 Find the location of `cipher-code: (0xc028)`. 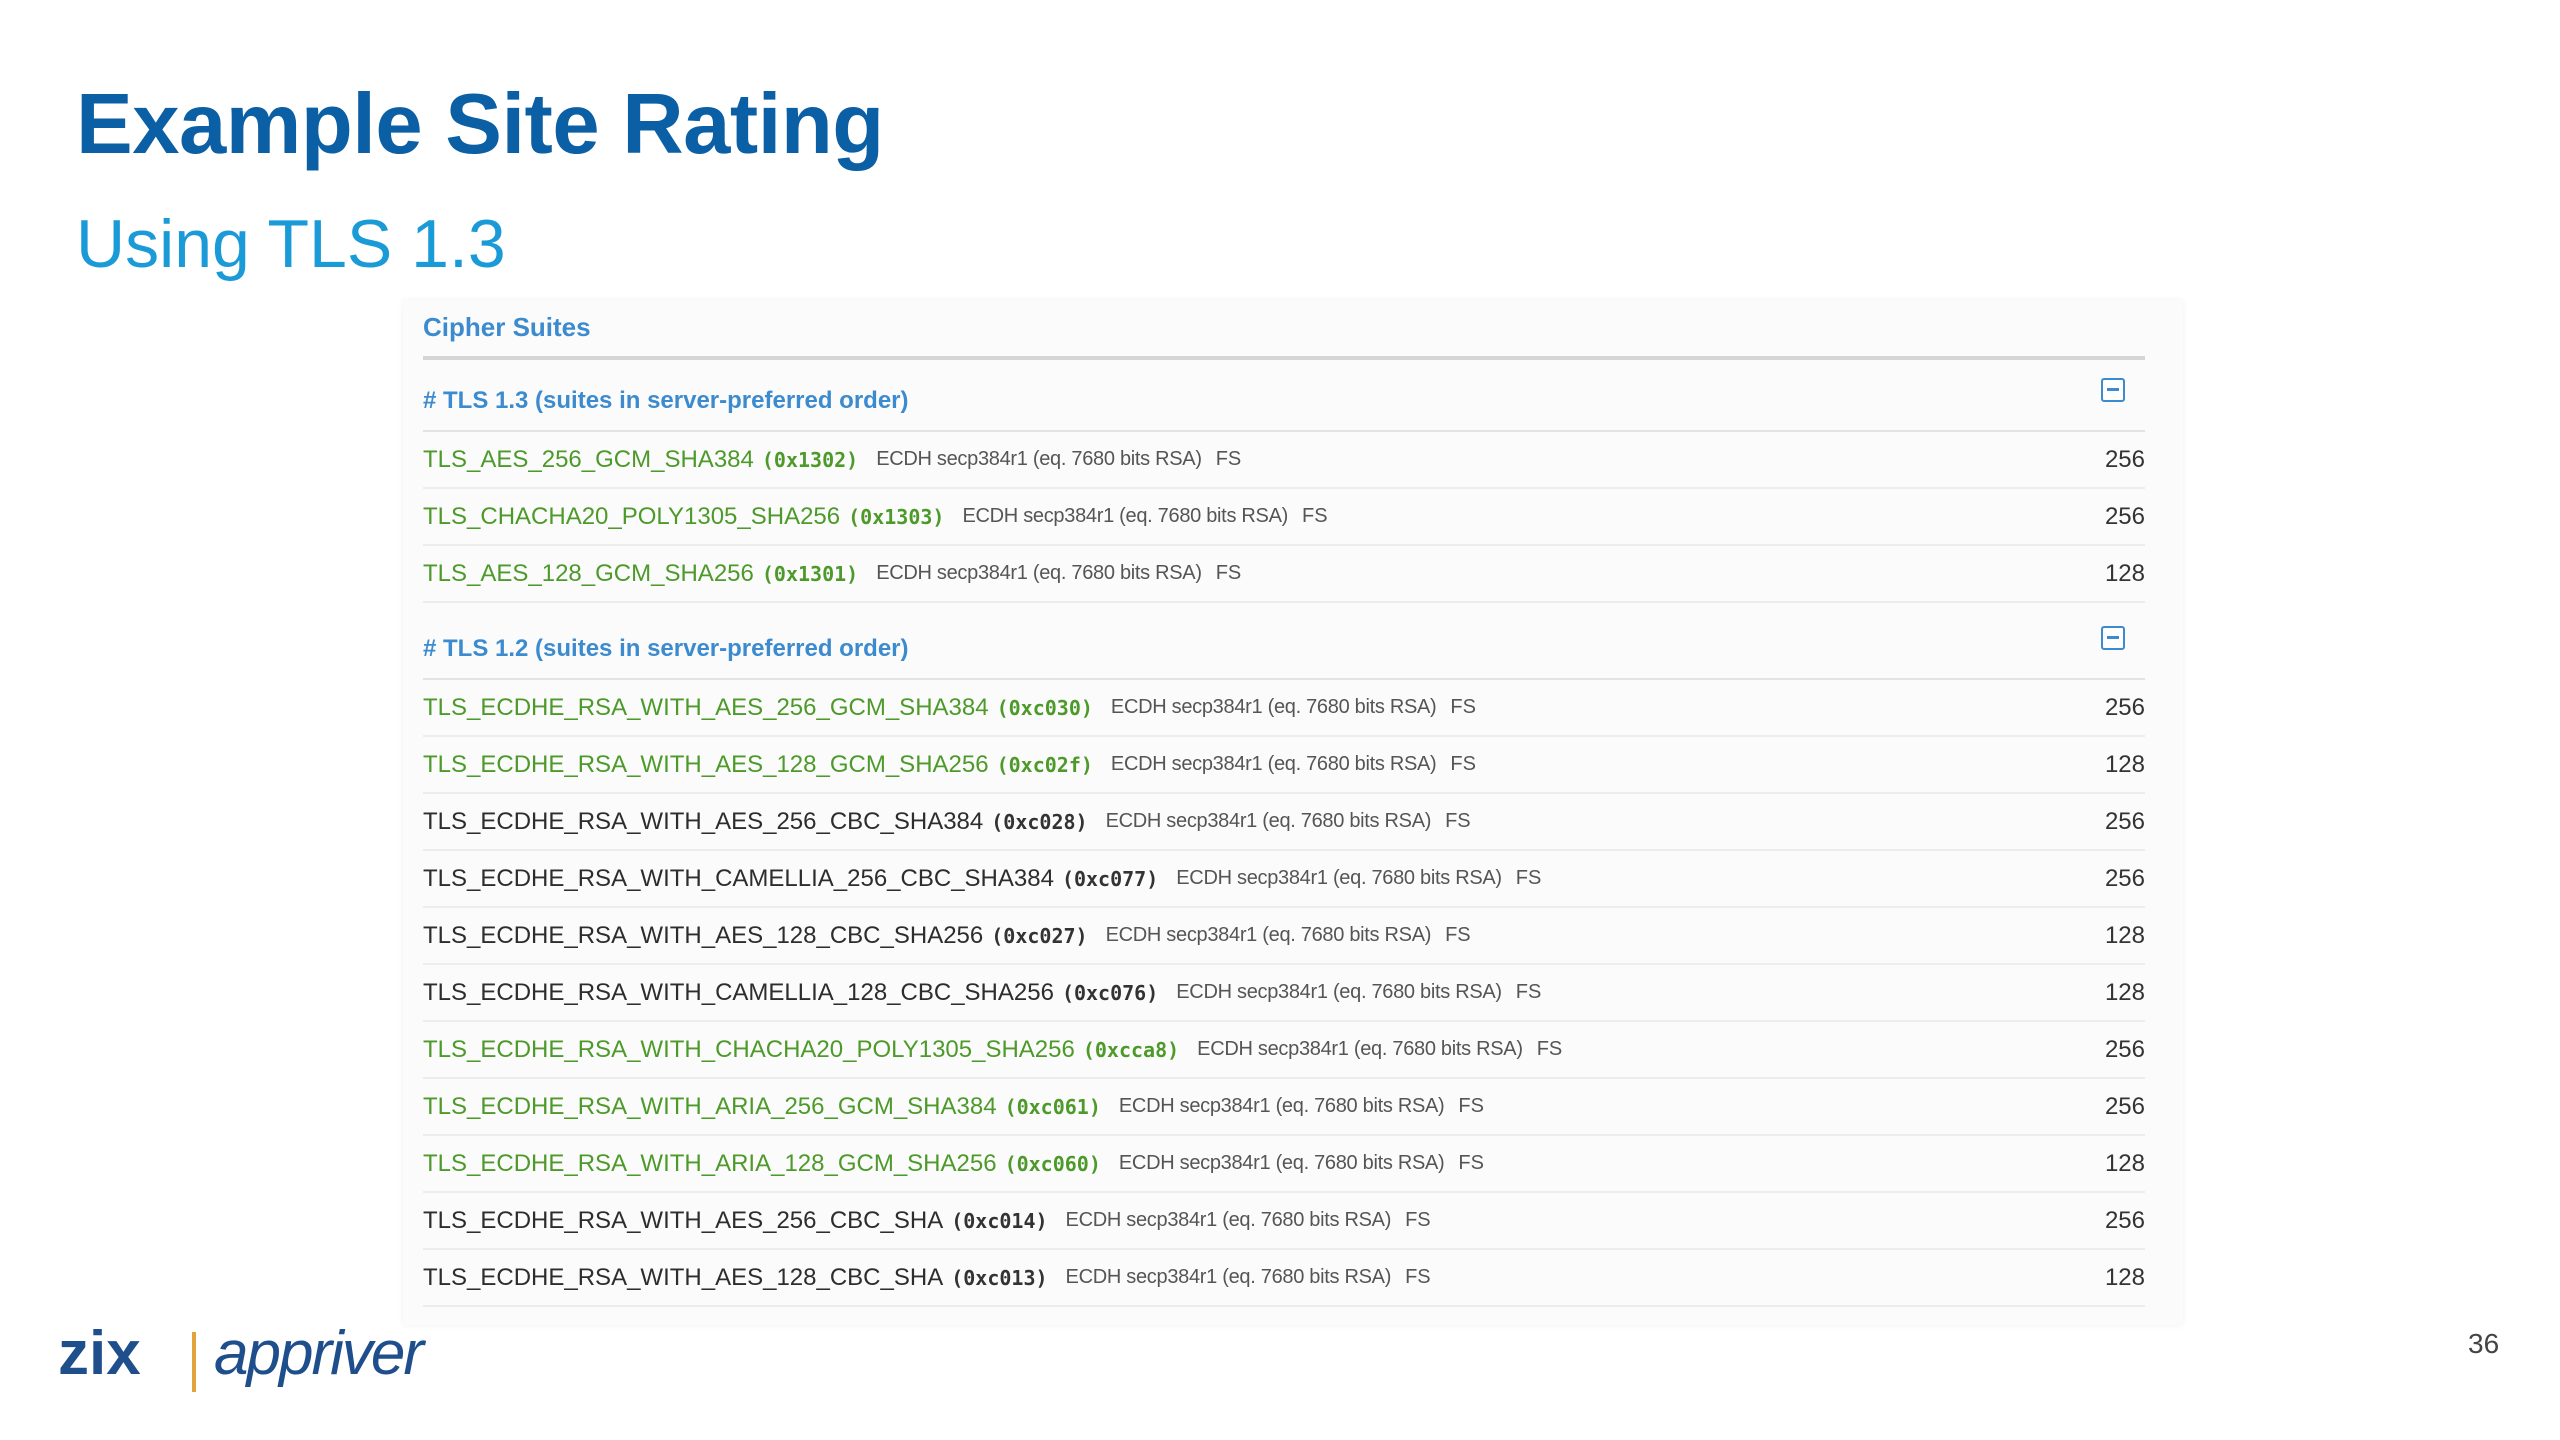

cipher-code: (0xc028) is located at coordinates (1039, 821).